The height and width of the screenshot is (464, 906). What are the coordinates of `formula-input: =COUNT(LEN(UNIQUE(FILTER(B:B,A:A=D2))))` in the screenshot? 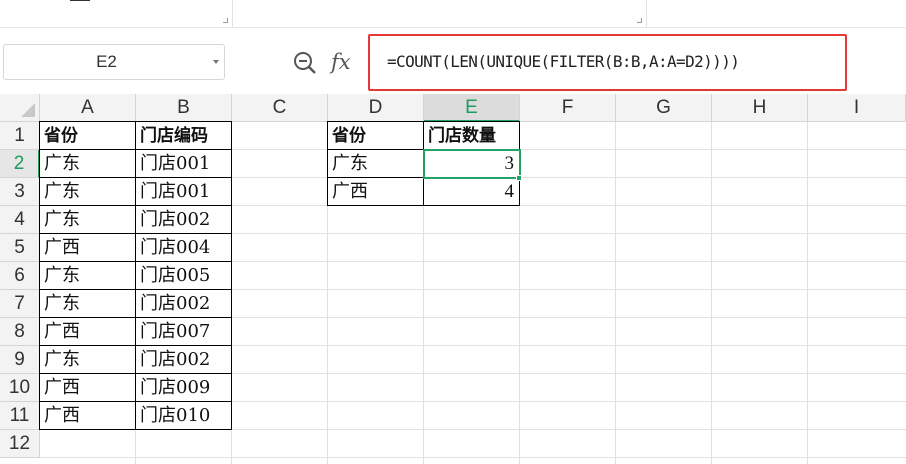 It's located at (563, 62).